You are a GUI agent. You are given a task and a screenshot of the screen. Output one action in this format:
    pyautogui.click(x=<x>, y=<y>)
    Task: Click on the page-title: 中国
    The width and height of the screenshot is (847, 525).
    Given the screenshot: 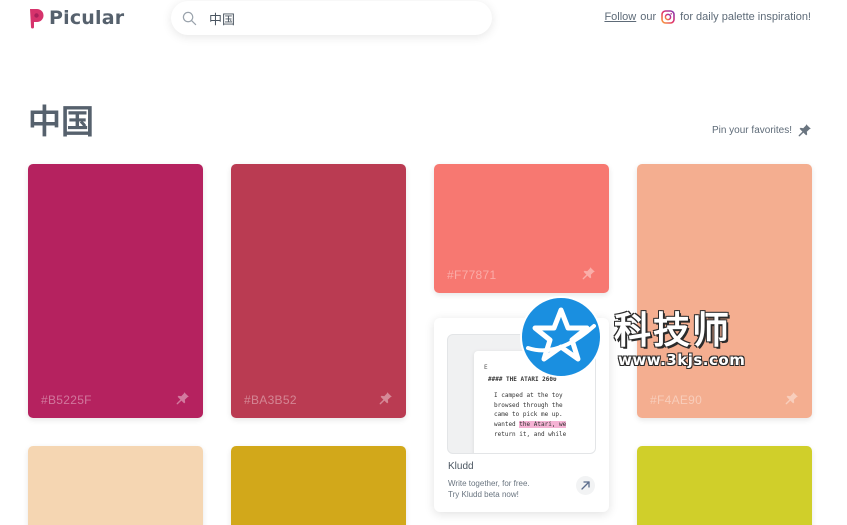 What is the action you would take?
    pyautogui.click(x=61, y=121)
    